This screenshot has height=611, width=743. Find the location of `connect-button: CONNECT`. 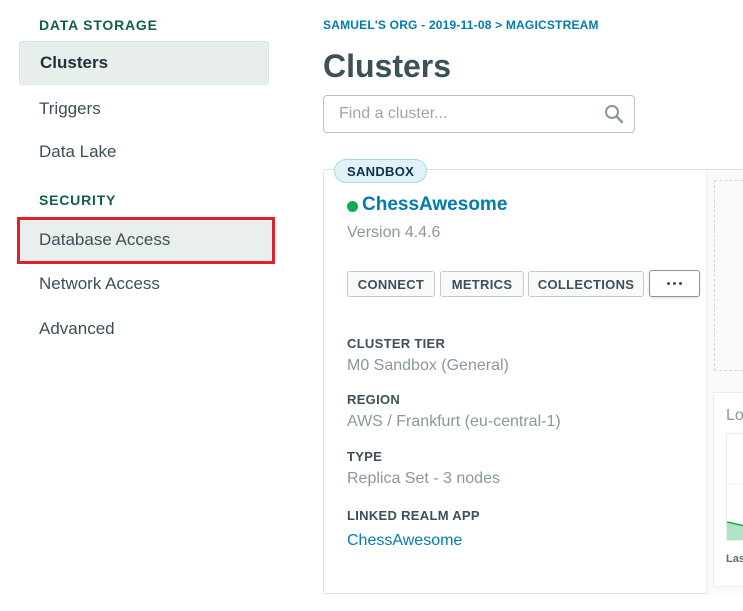

connect-button: CONNECT is located at coordinates (391, 284).